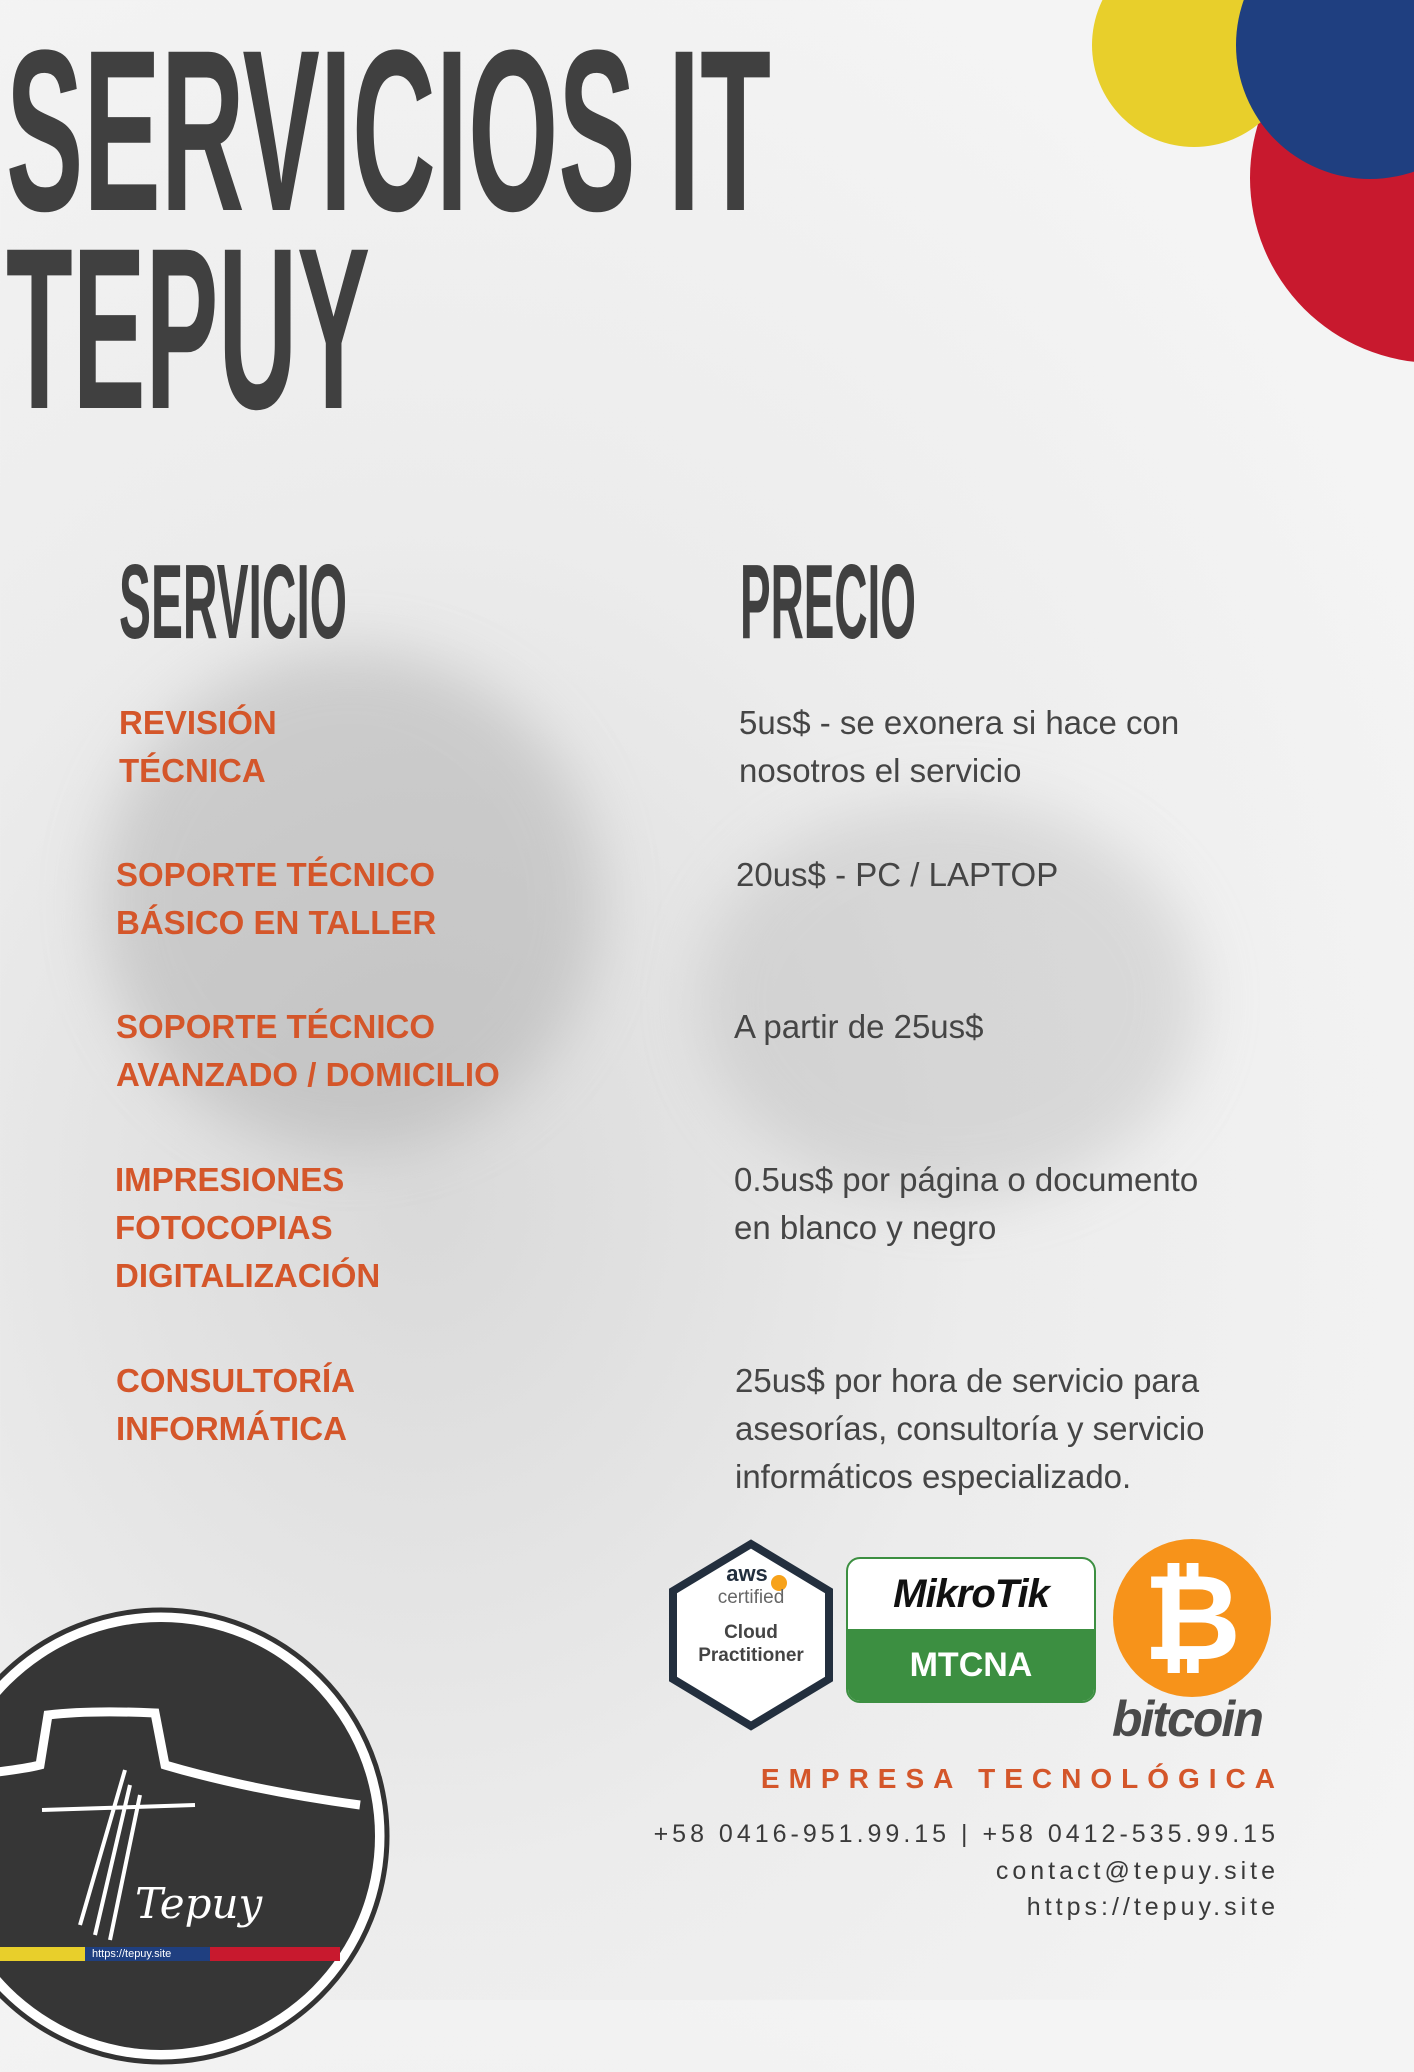 The image size is (1414, 2072). I want to click on corner-circles, so click(1253, 181).